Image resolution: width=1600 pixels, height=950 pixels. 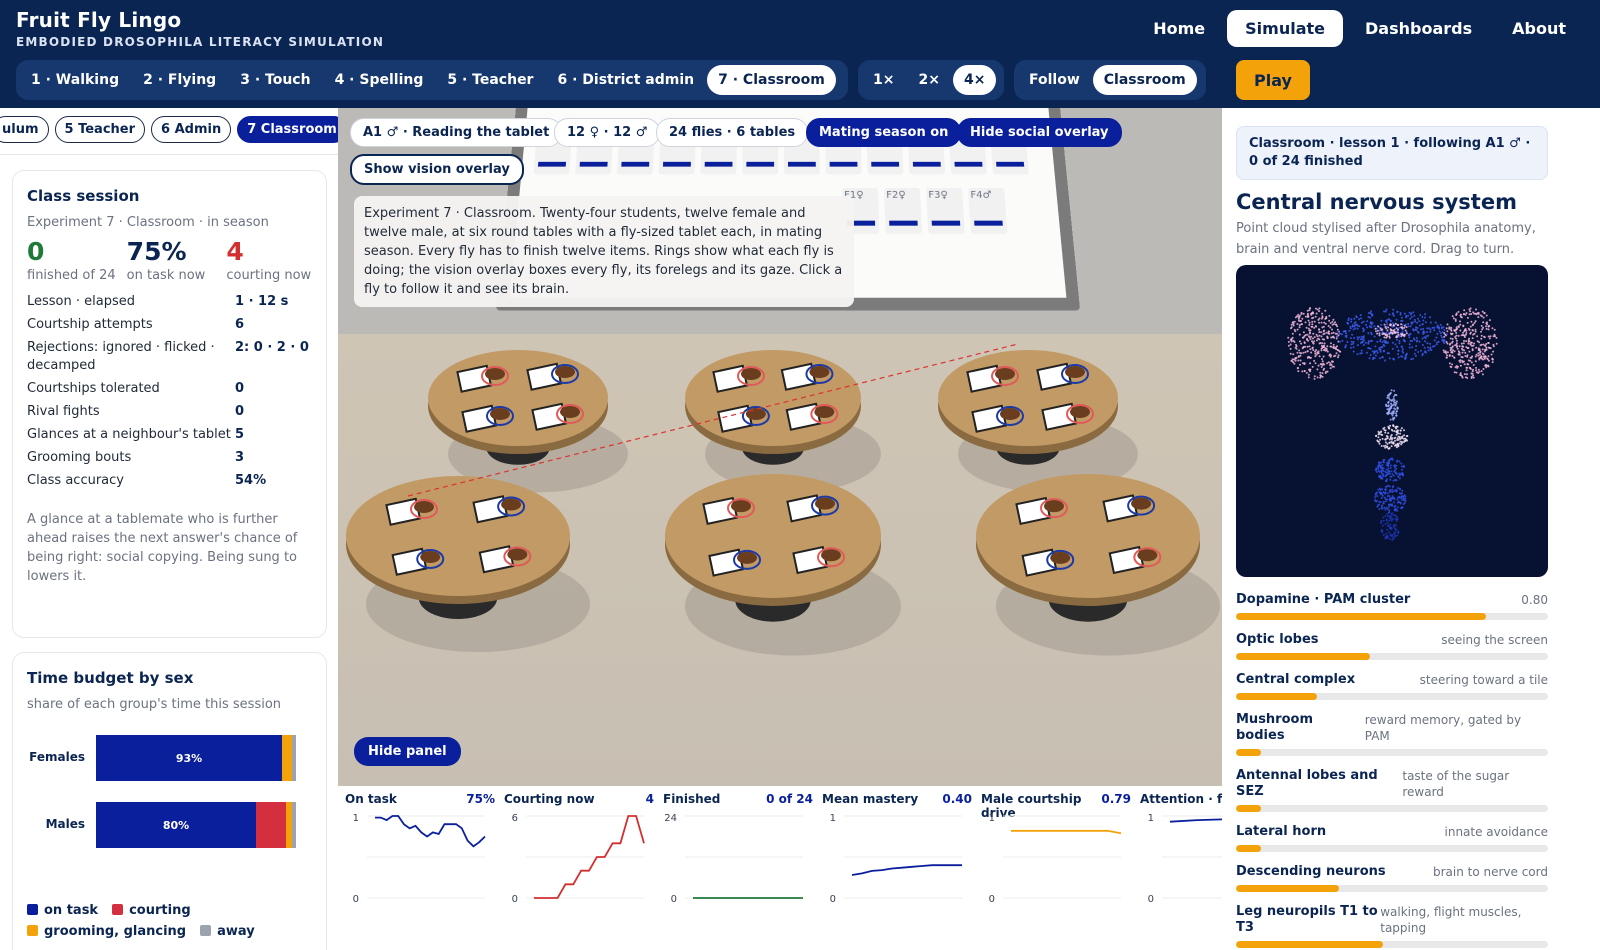 What do you see at coordinates (789, 799) in the screenshot?
I see `mini-chart-value: 0 of 24` at bounding box center [789, 799].